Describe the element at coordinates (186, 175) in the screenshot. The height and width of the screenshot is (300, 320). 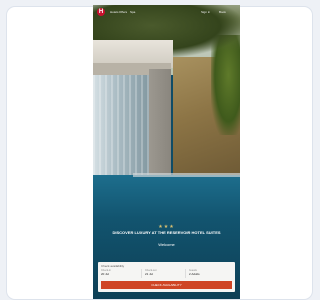
I see `pool-edge` at that location.